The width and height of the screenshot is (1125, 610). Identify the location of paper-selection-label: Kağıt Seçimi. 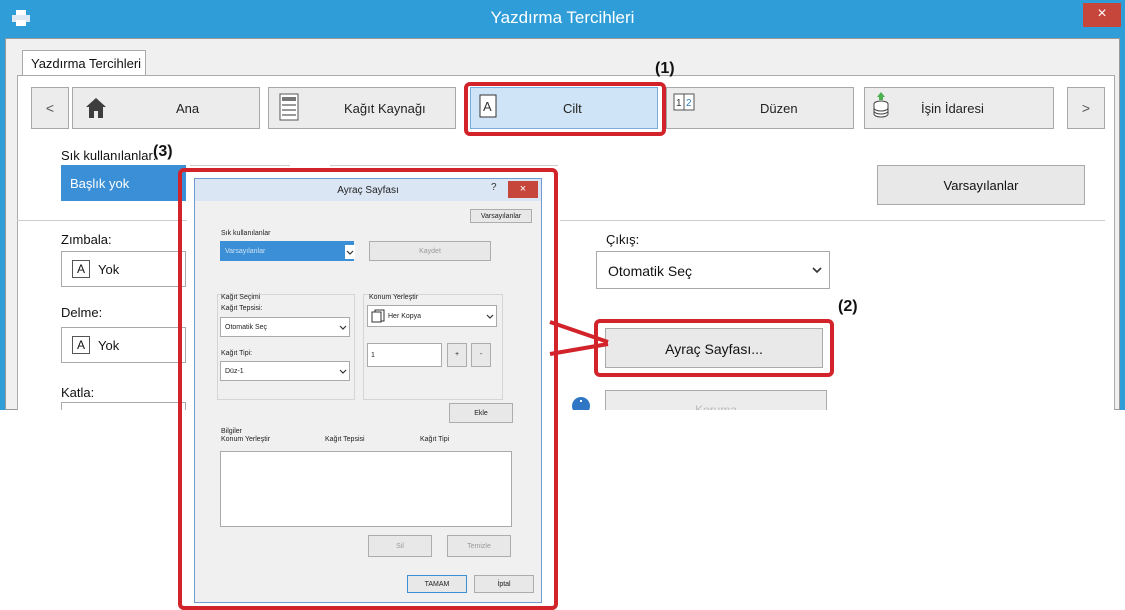
(241, 297).